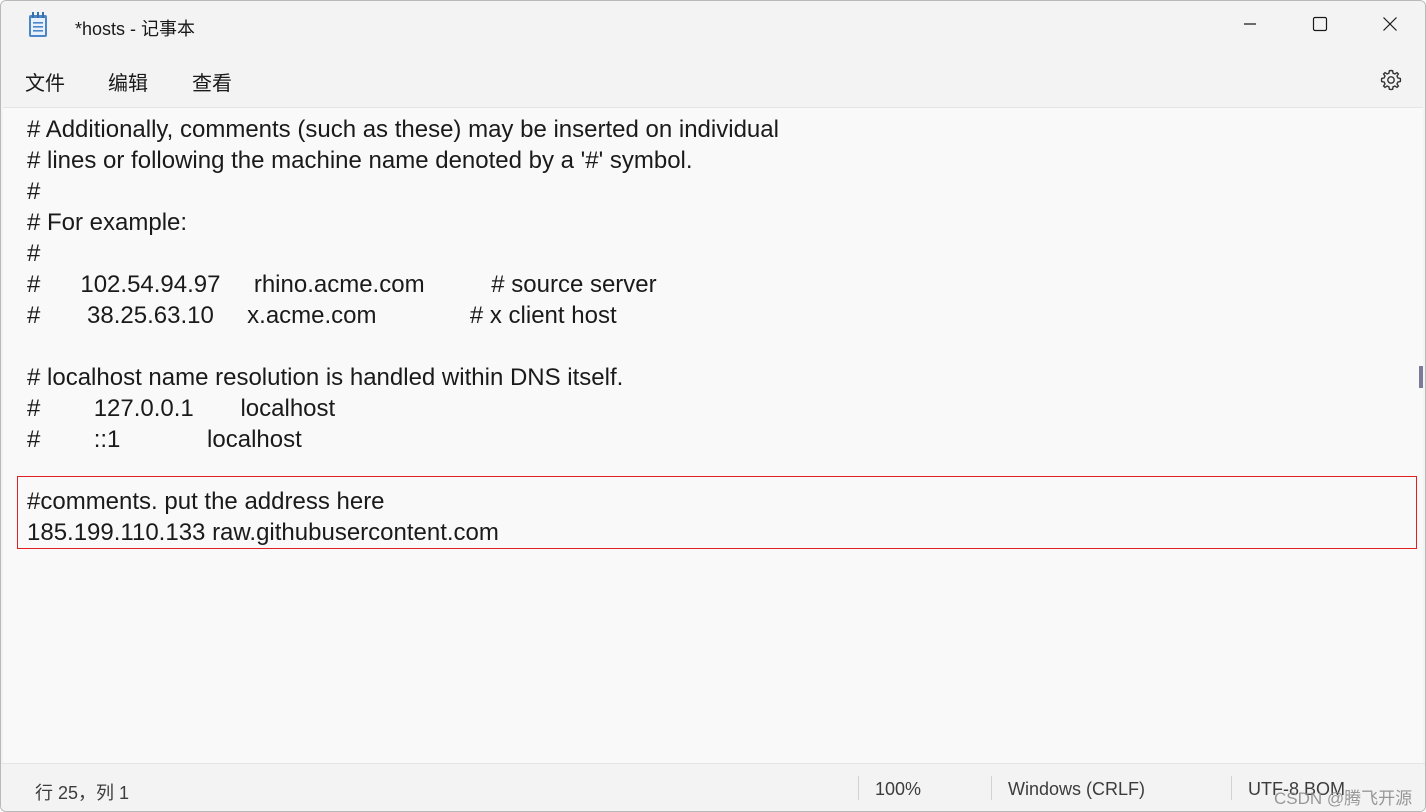 The width and height of the screenshot is (1426, 812). Describe the element at coordinates (713, 787) in the screenshot. I see `status-bar: 行 25，列 1 100% Windows (CRLF) UTF-8 BOM` at that location.